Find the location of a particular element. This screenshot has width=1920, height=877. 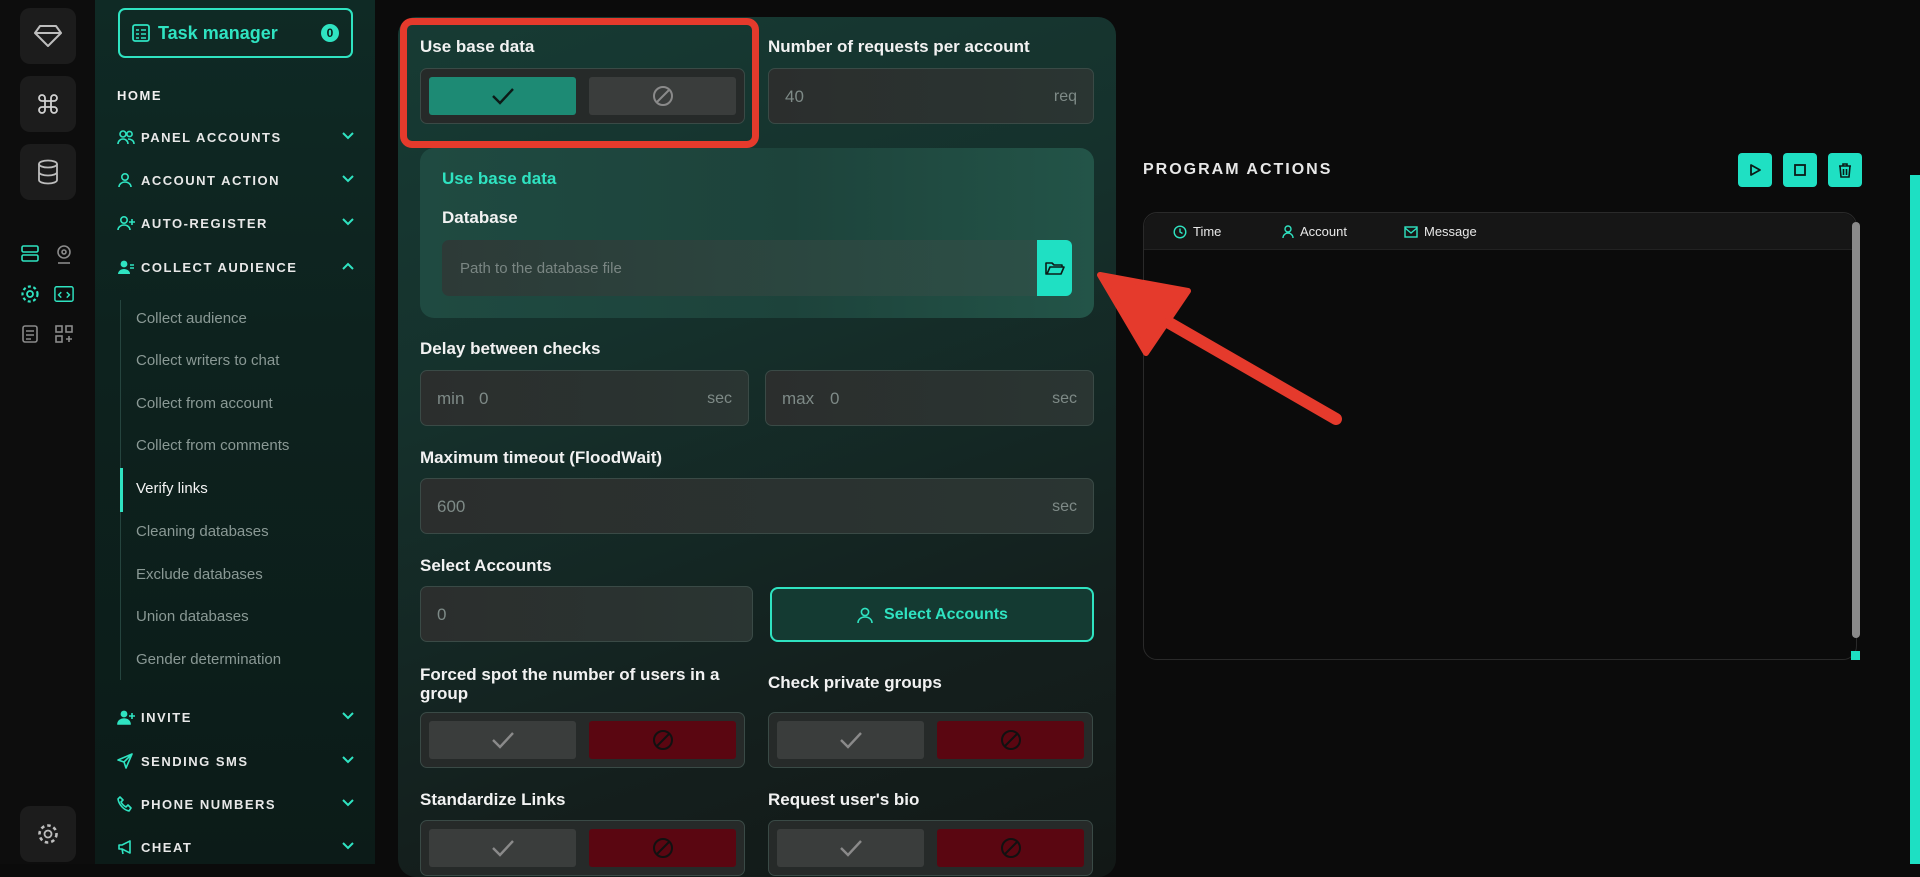

timeout-value: 600 is located at coordinates (451, 506).